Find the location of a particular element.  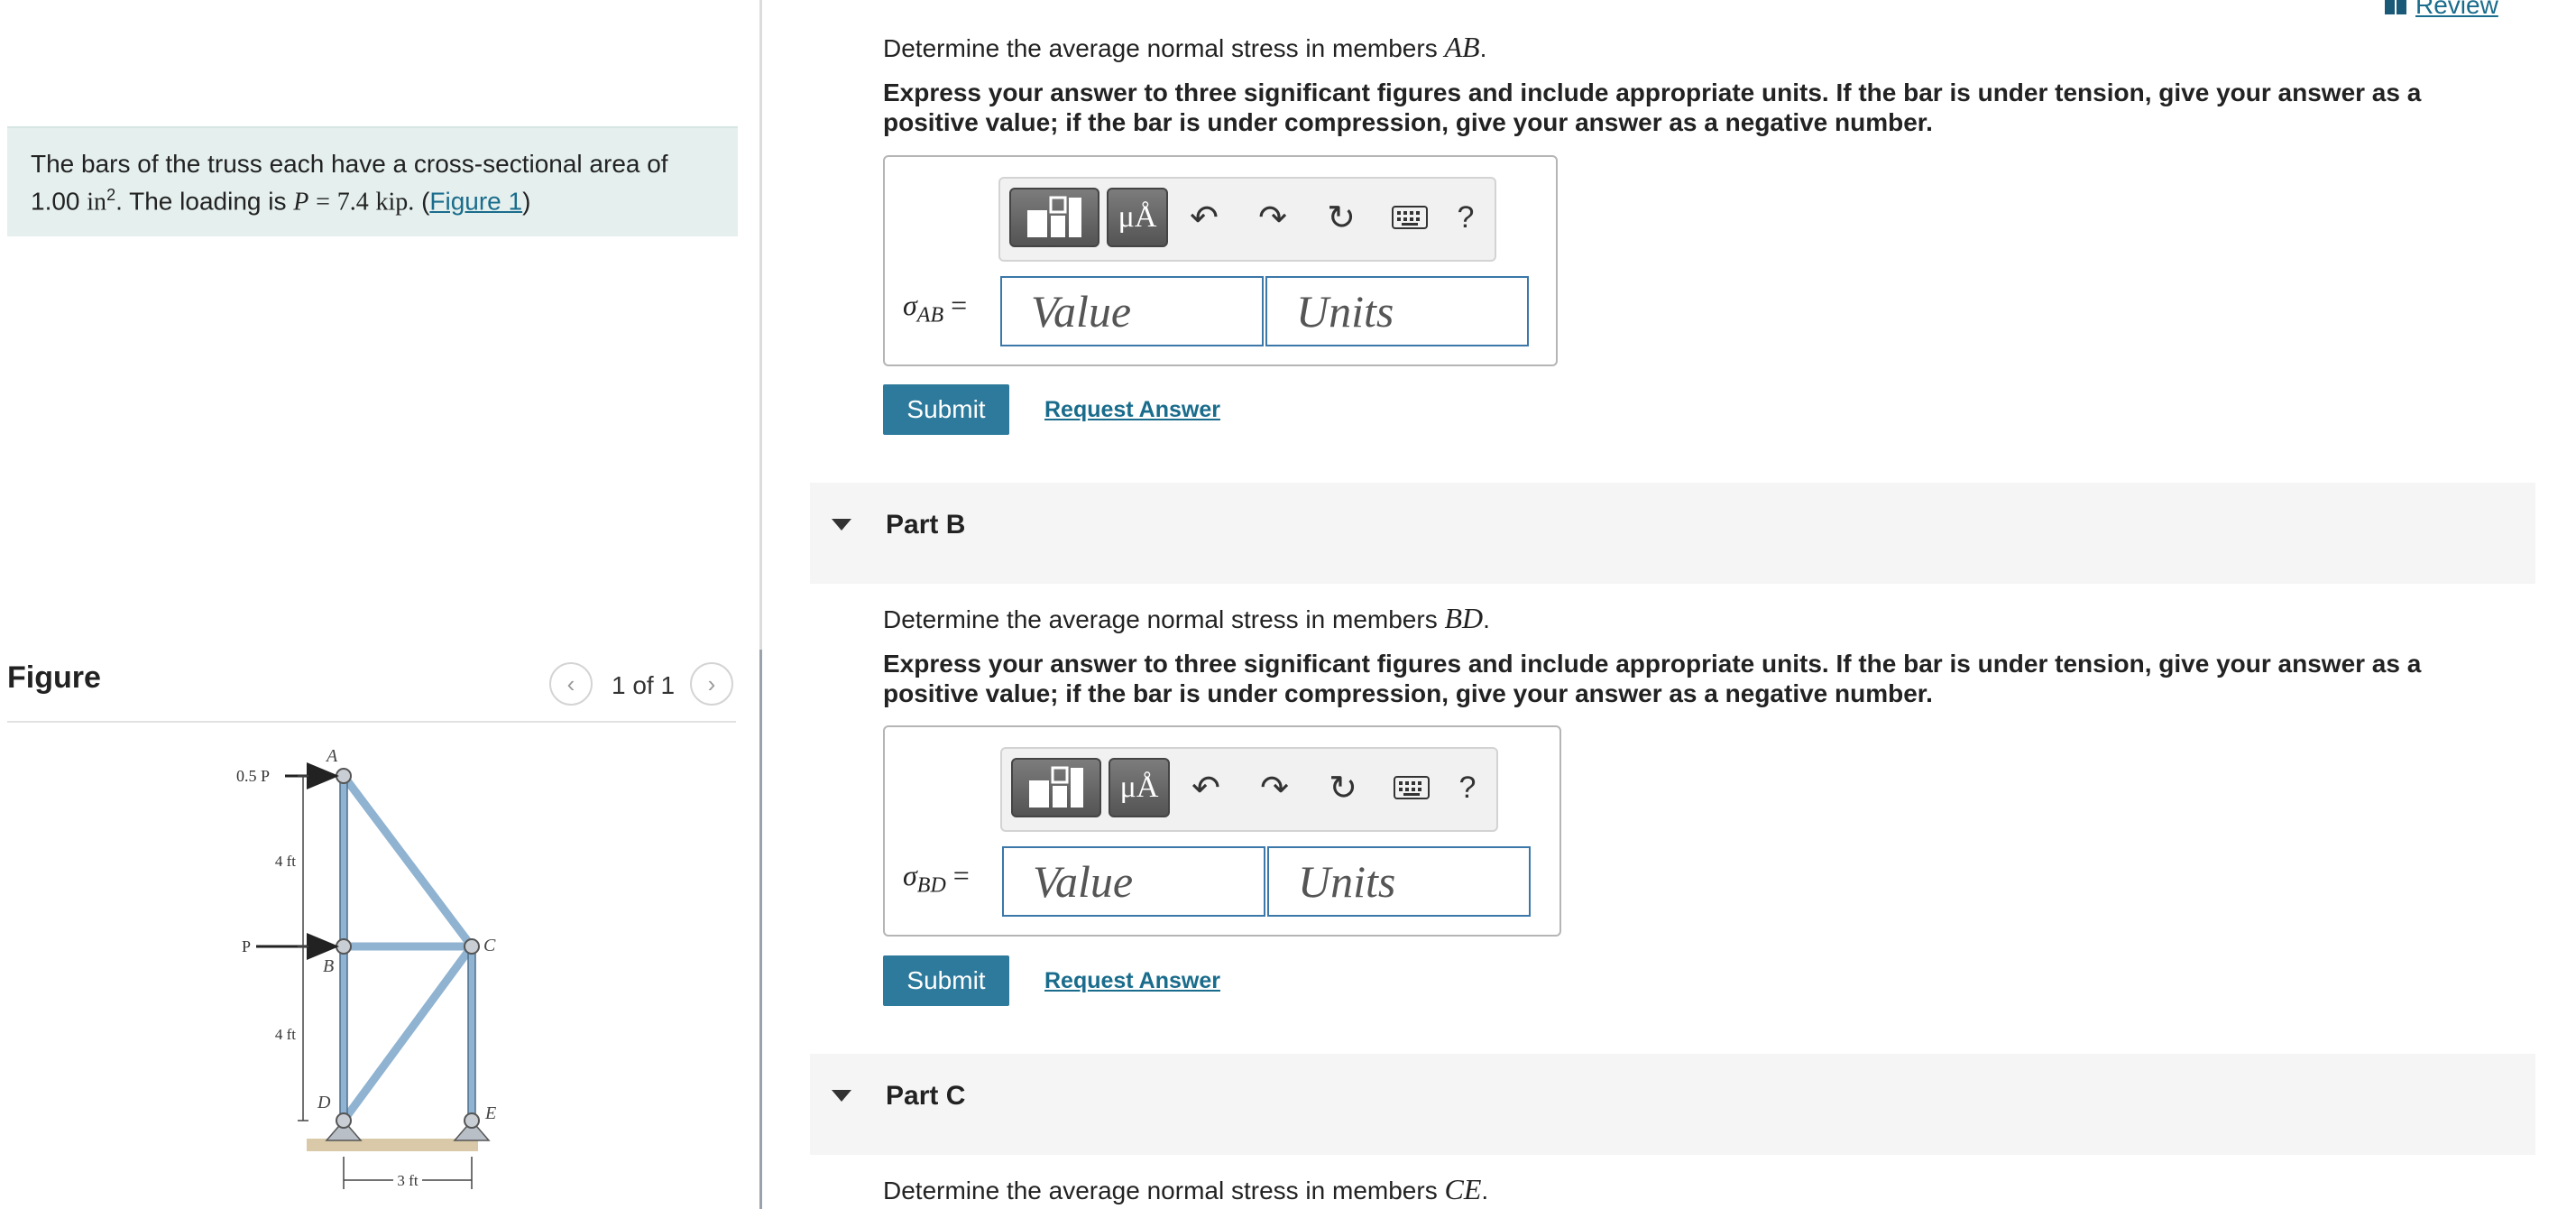

part-b-answer-box: μÅ ↶ ↷ ↻ ? σBD = is located at coordinates (1222, 831).